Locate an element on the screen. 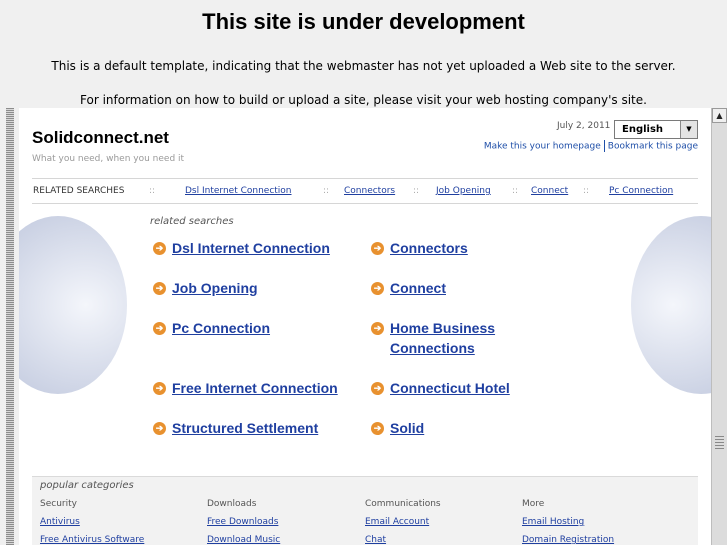 The height and width of the screenshot is (545, 727). frame-border-left is located at coordinates (9, 326).